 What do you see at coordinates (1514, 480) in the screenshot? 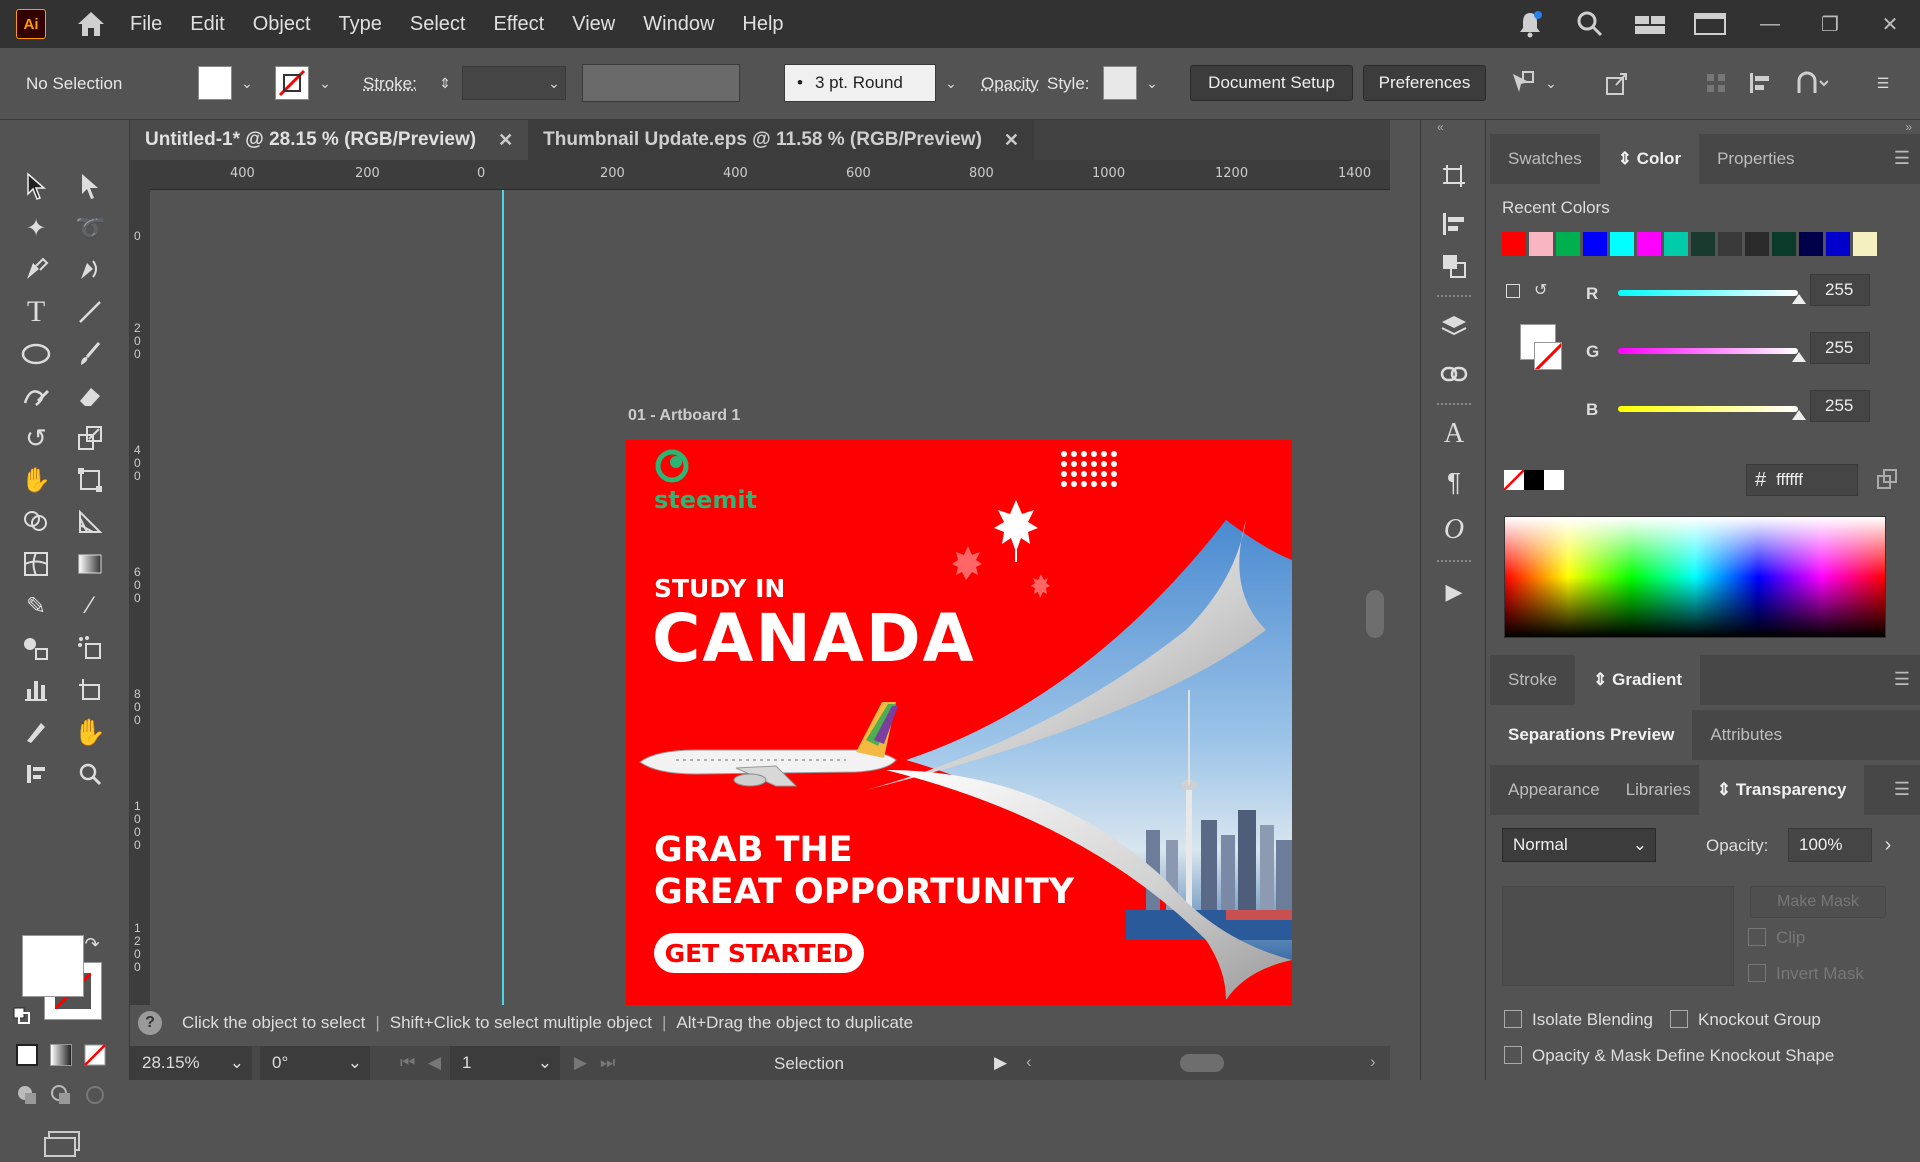
I see `none-color-swatch` at bounding box center [1514, 480].